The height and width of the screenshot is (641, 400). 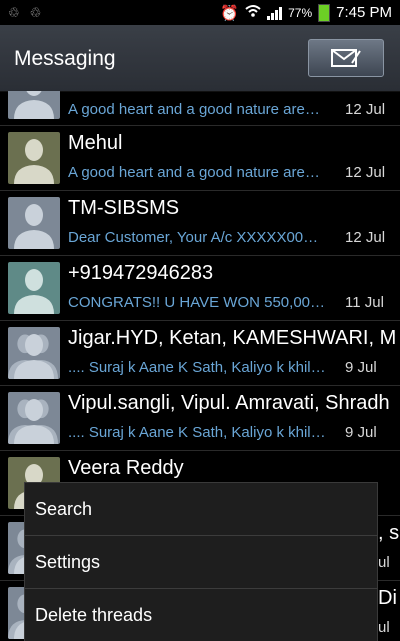 What do you see at coordinates (201, 509) in the screenshot?
I see `menu-item-search: Search` at bounding box center [201, 509].